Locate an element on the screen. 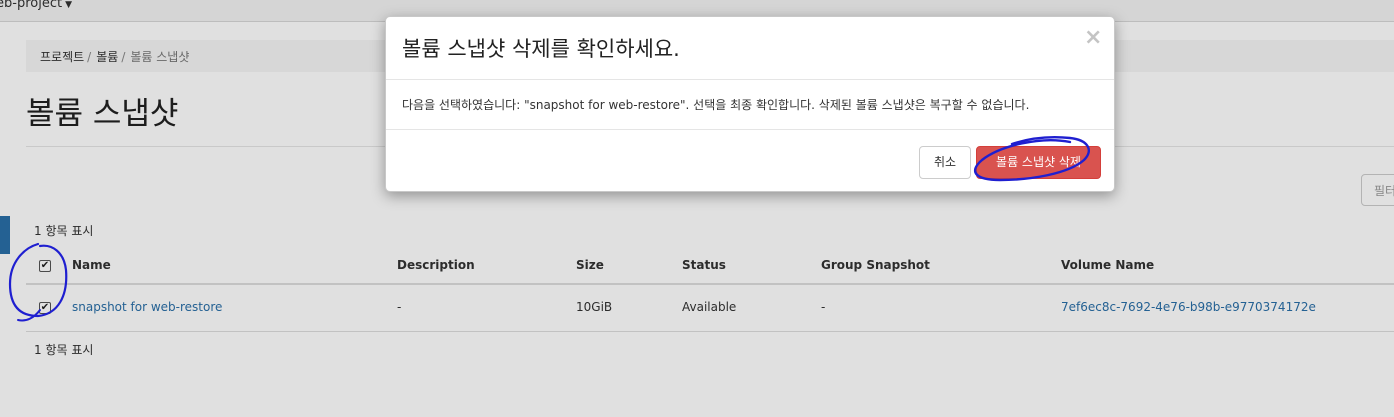 The image size is (1394, 417). dialog-header: 볼륨 스냅샷 삭제를 확인하세요. × is located at coordinates (750, 48).